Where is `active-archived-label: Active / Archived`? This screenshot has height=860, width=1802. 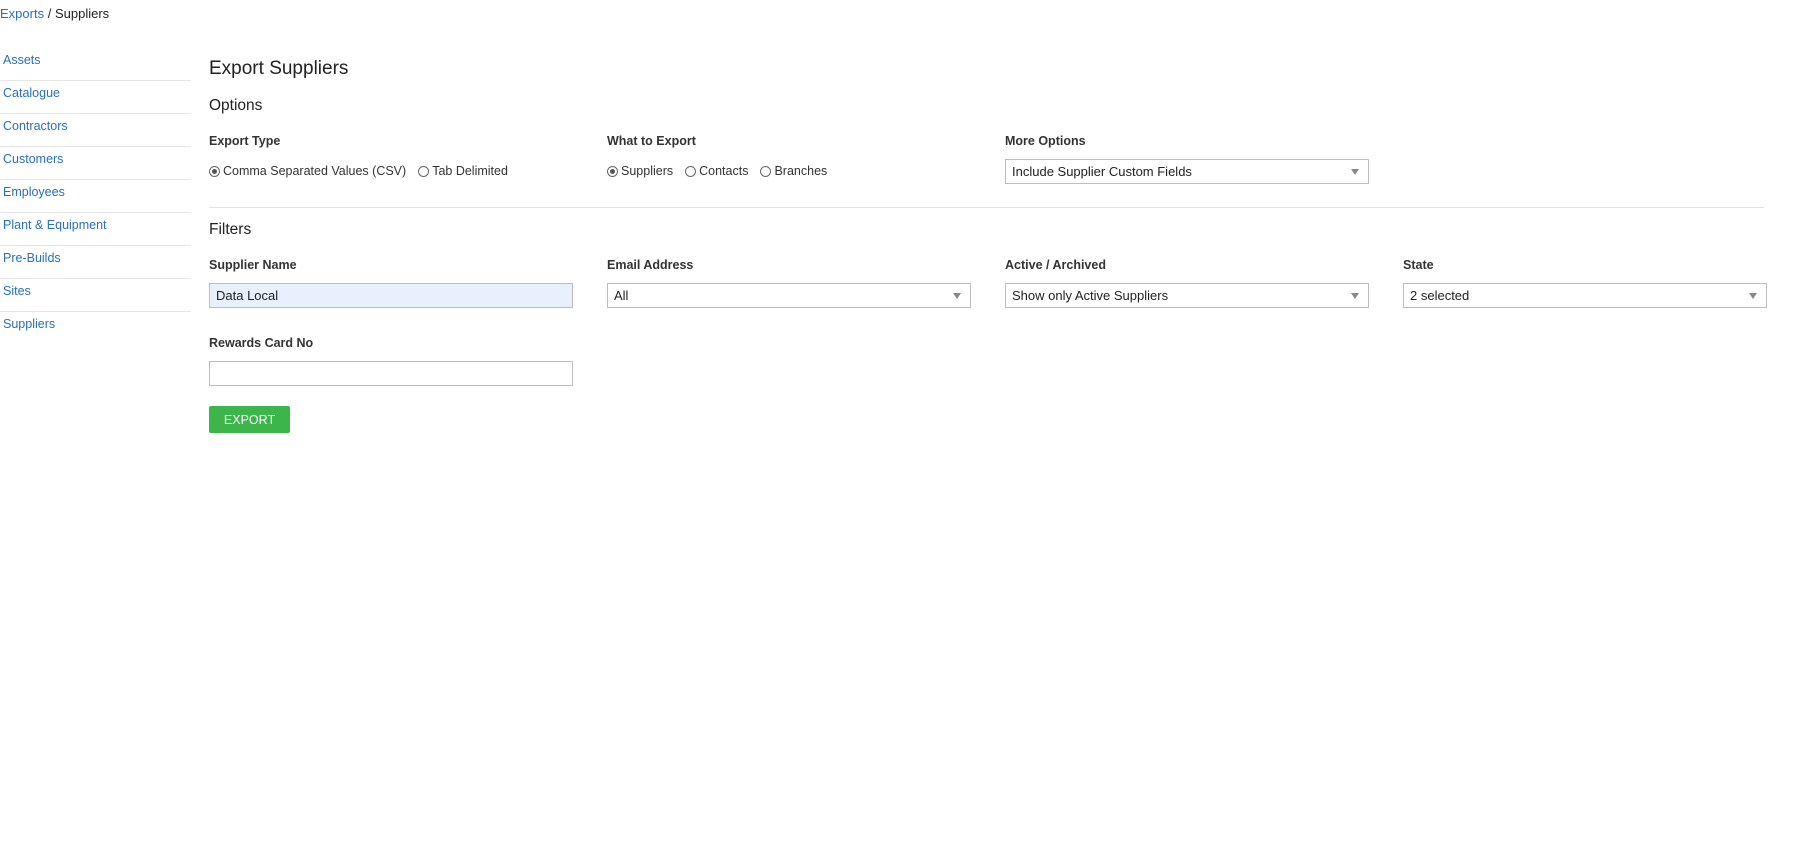
active-archived-label: Active / Archived is located at coordinates (1055, 265).